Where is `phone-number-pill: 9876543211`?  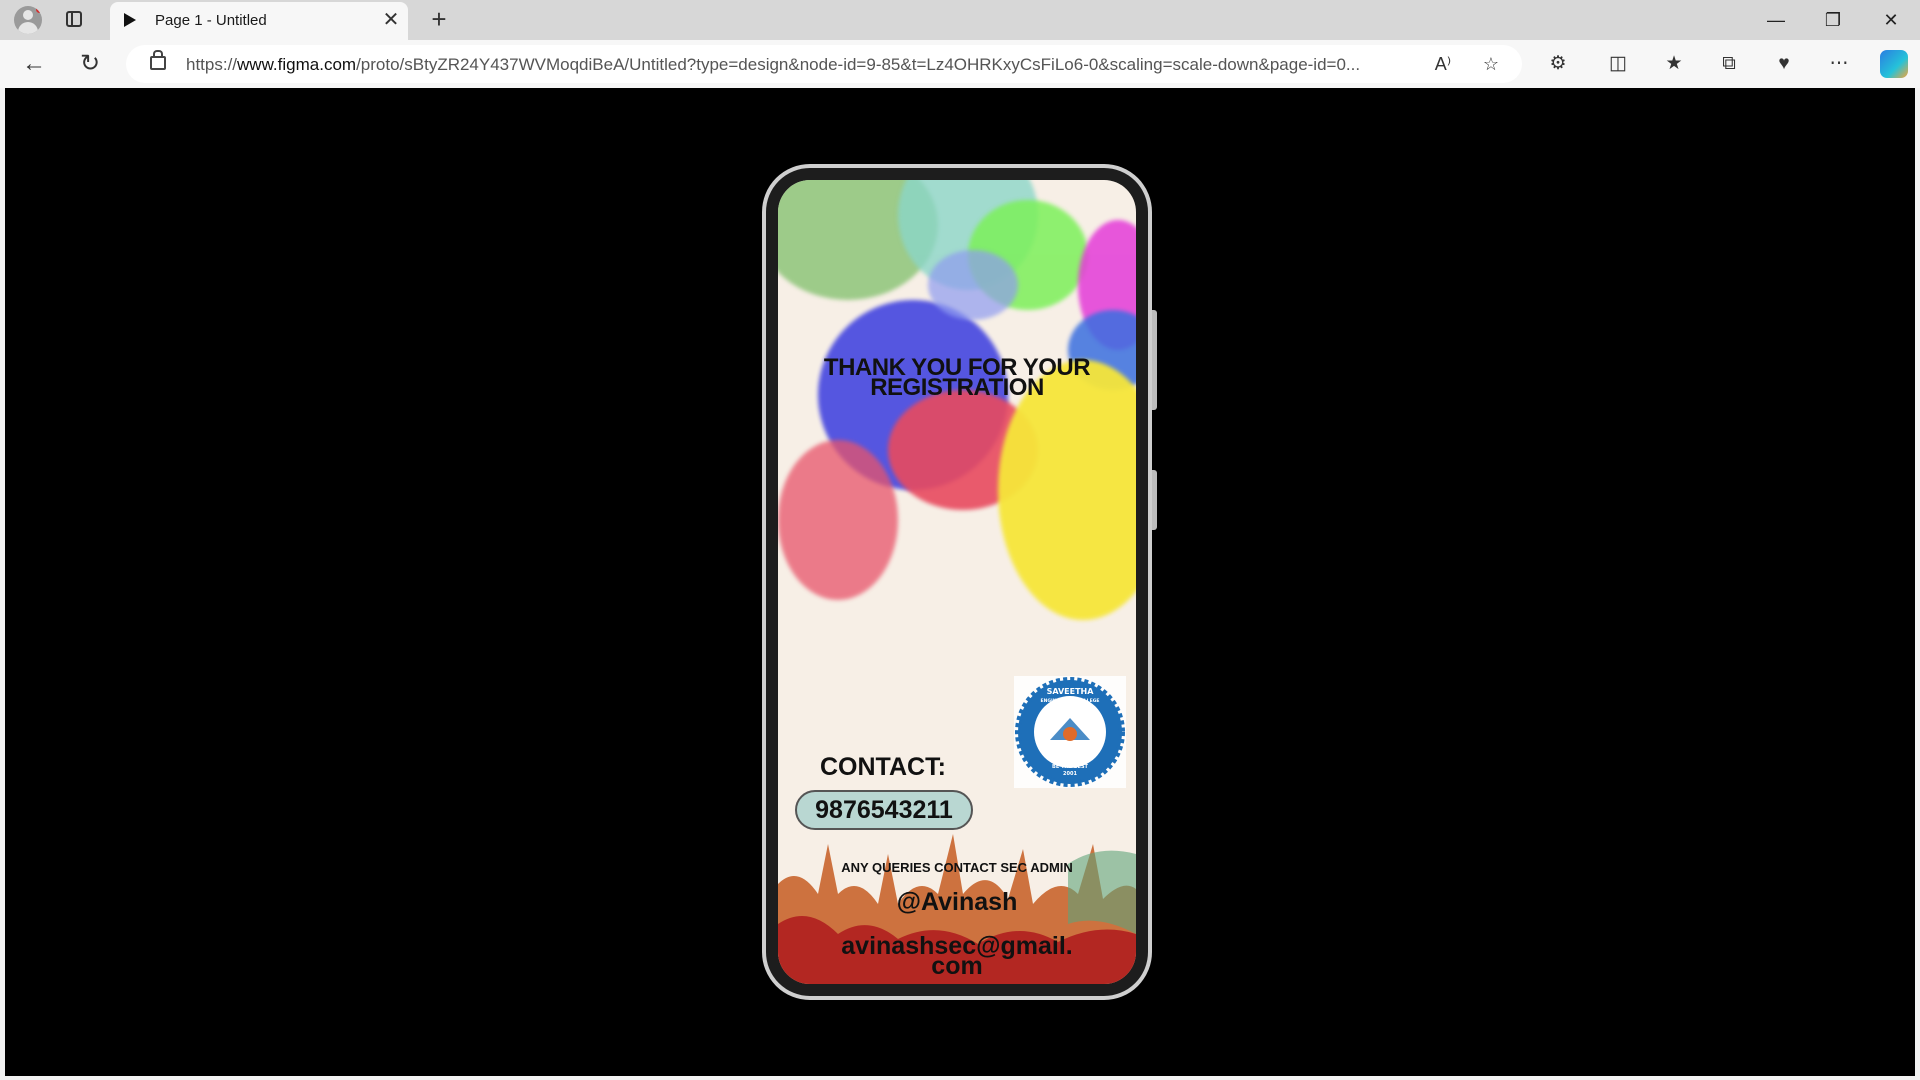 phone-number-pill: 9876543211 is located at coordinates (884, 810).